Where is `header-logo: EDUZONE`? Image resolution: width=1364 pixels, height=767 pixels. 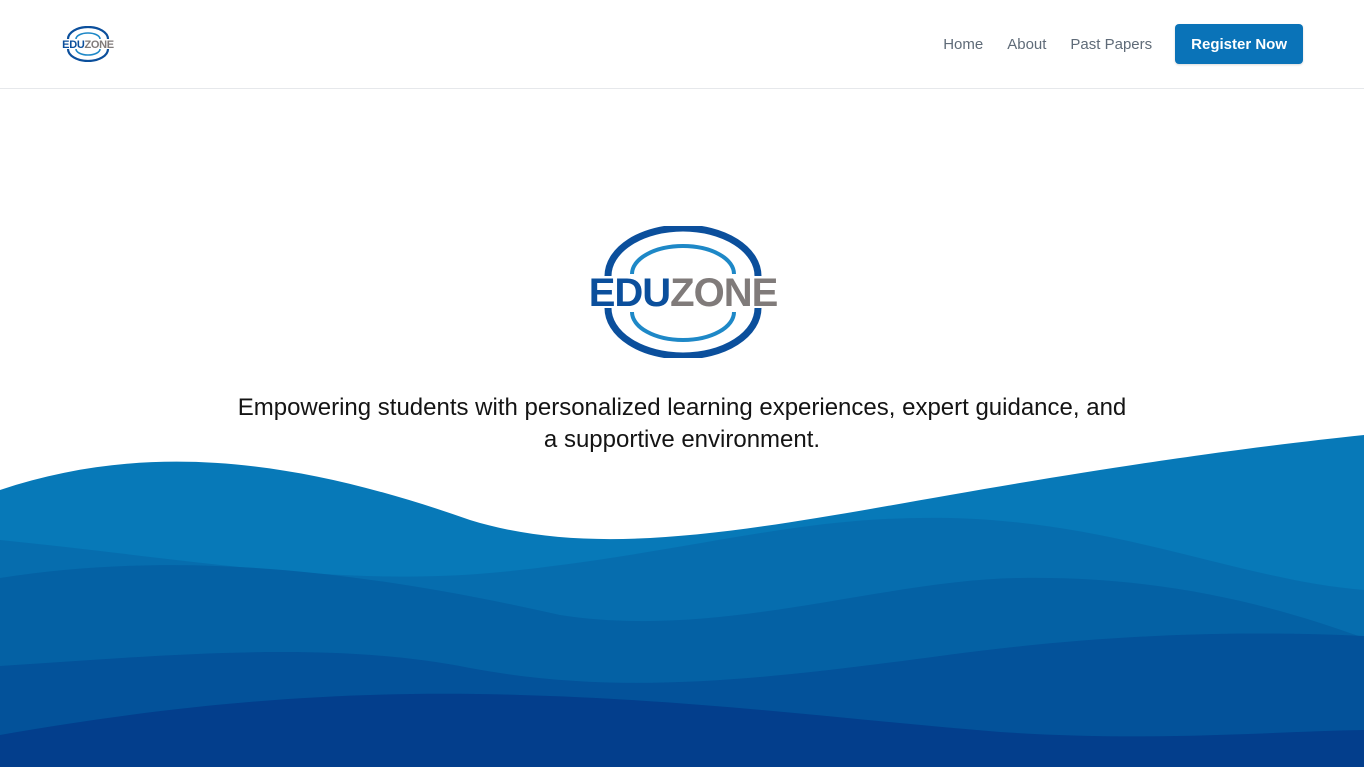 header-logo: EDUZONE is located at coordinates (88, 44).